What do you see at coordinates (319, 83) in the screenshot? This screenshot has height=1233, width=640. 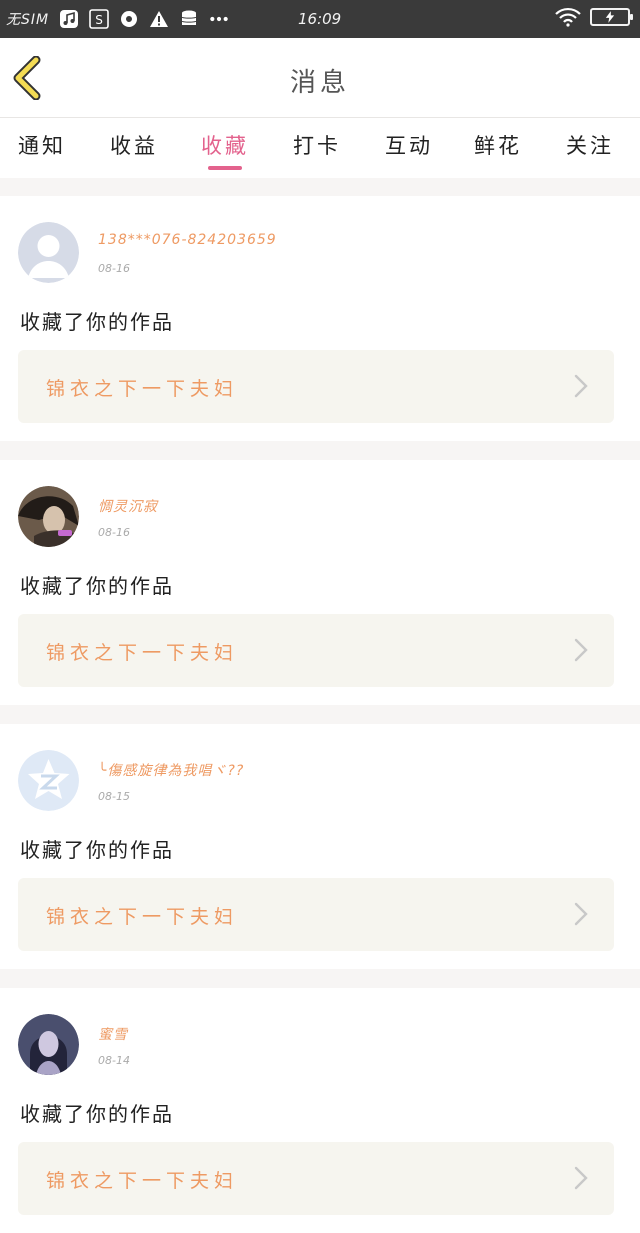 I see `page-title: 消息` at bounding box center [319, 83].